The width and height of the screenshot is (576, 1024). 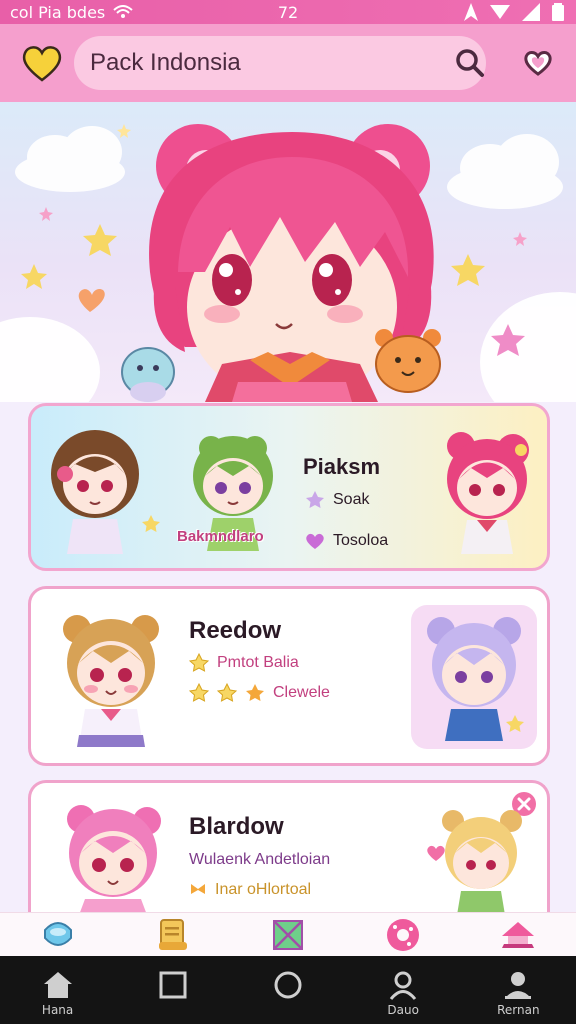 I want to click on nav-home-circle, so click(x=288, y=993).